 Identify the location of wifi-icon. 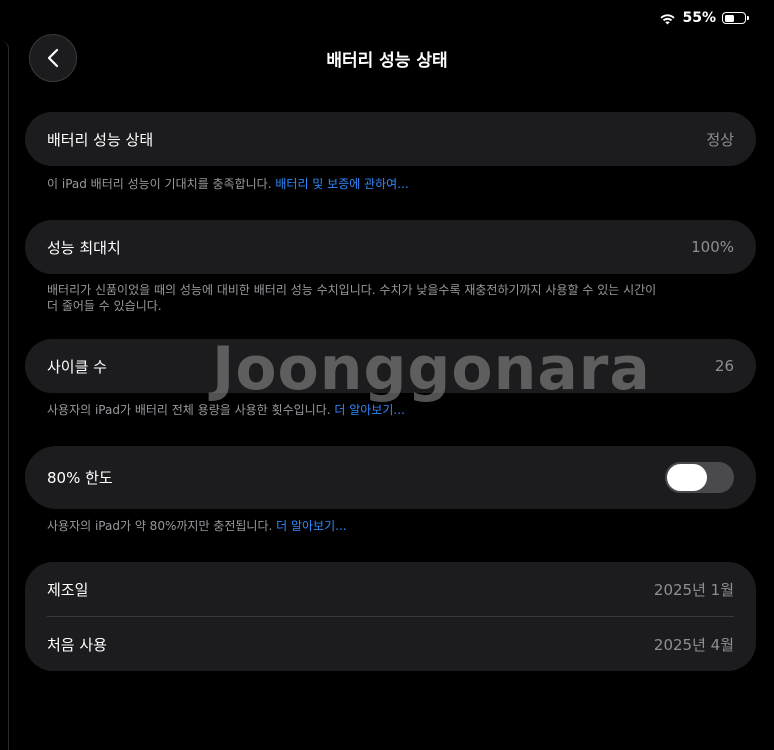
(667, 18).